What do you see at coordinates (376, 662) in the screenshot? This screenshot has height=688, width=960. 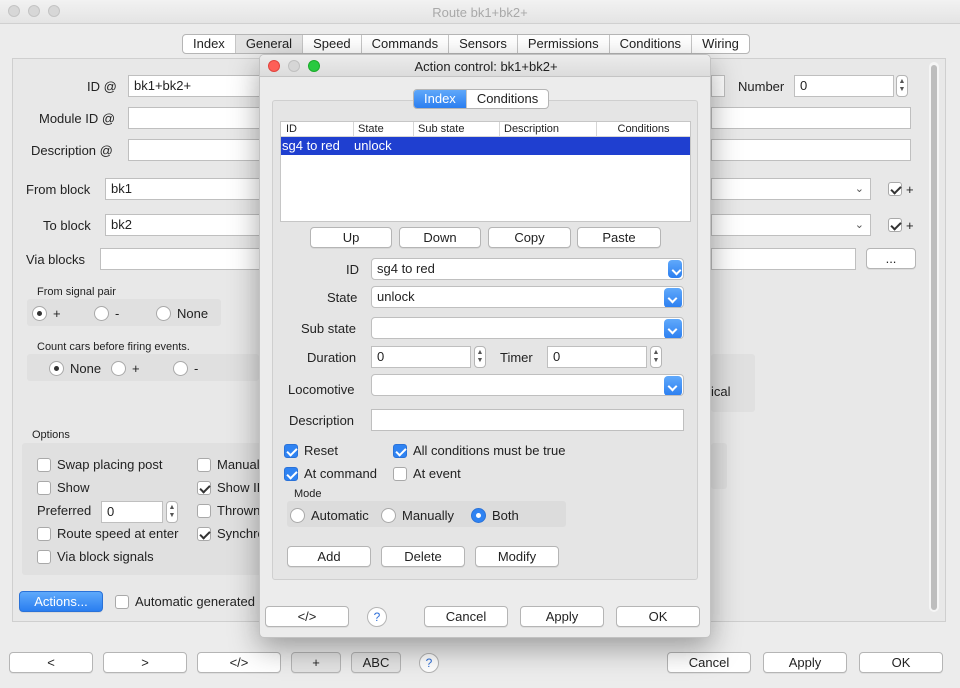 I see `abc-button: ABC` at bounding box center [376, 662].